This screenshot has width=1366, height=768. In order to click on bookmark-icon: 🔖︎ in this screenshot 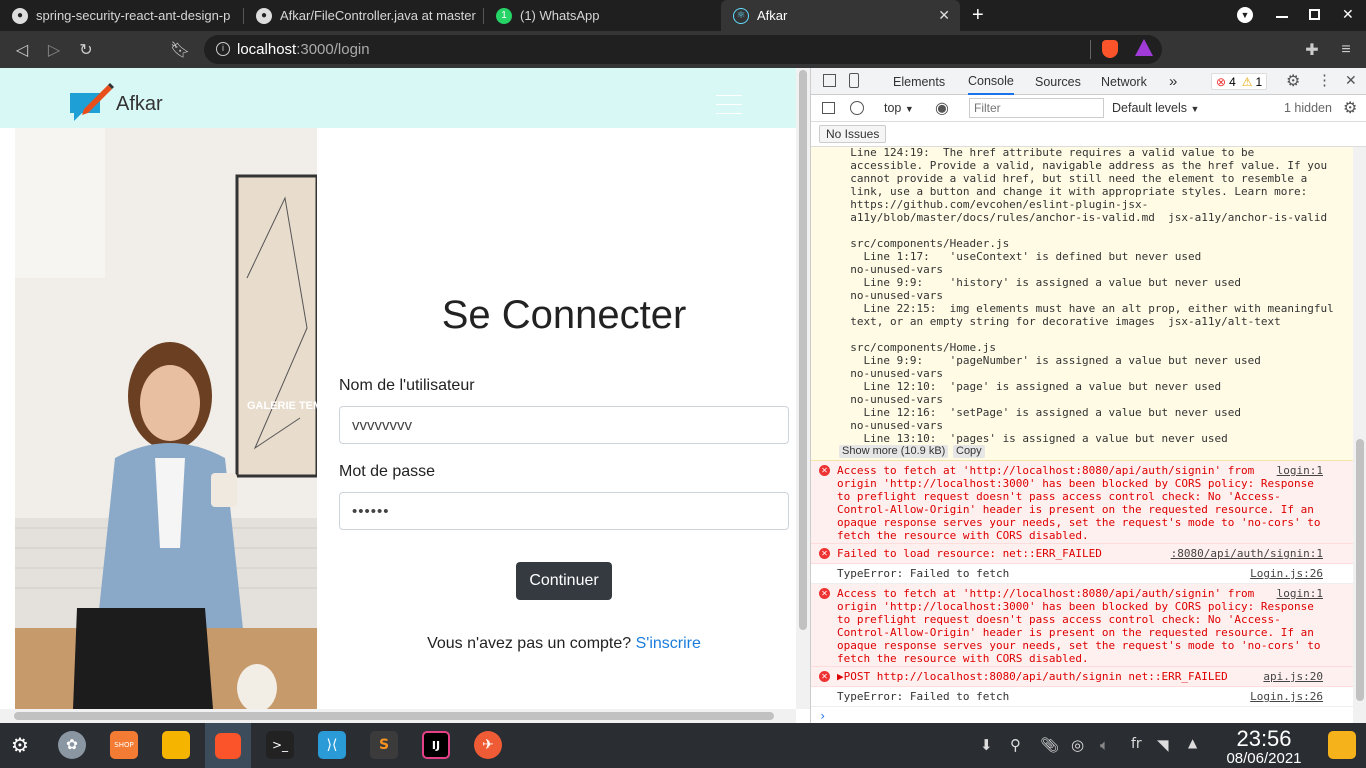, I will do `click(180, 50)`.